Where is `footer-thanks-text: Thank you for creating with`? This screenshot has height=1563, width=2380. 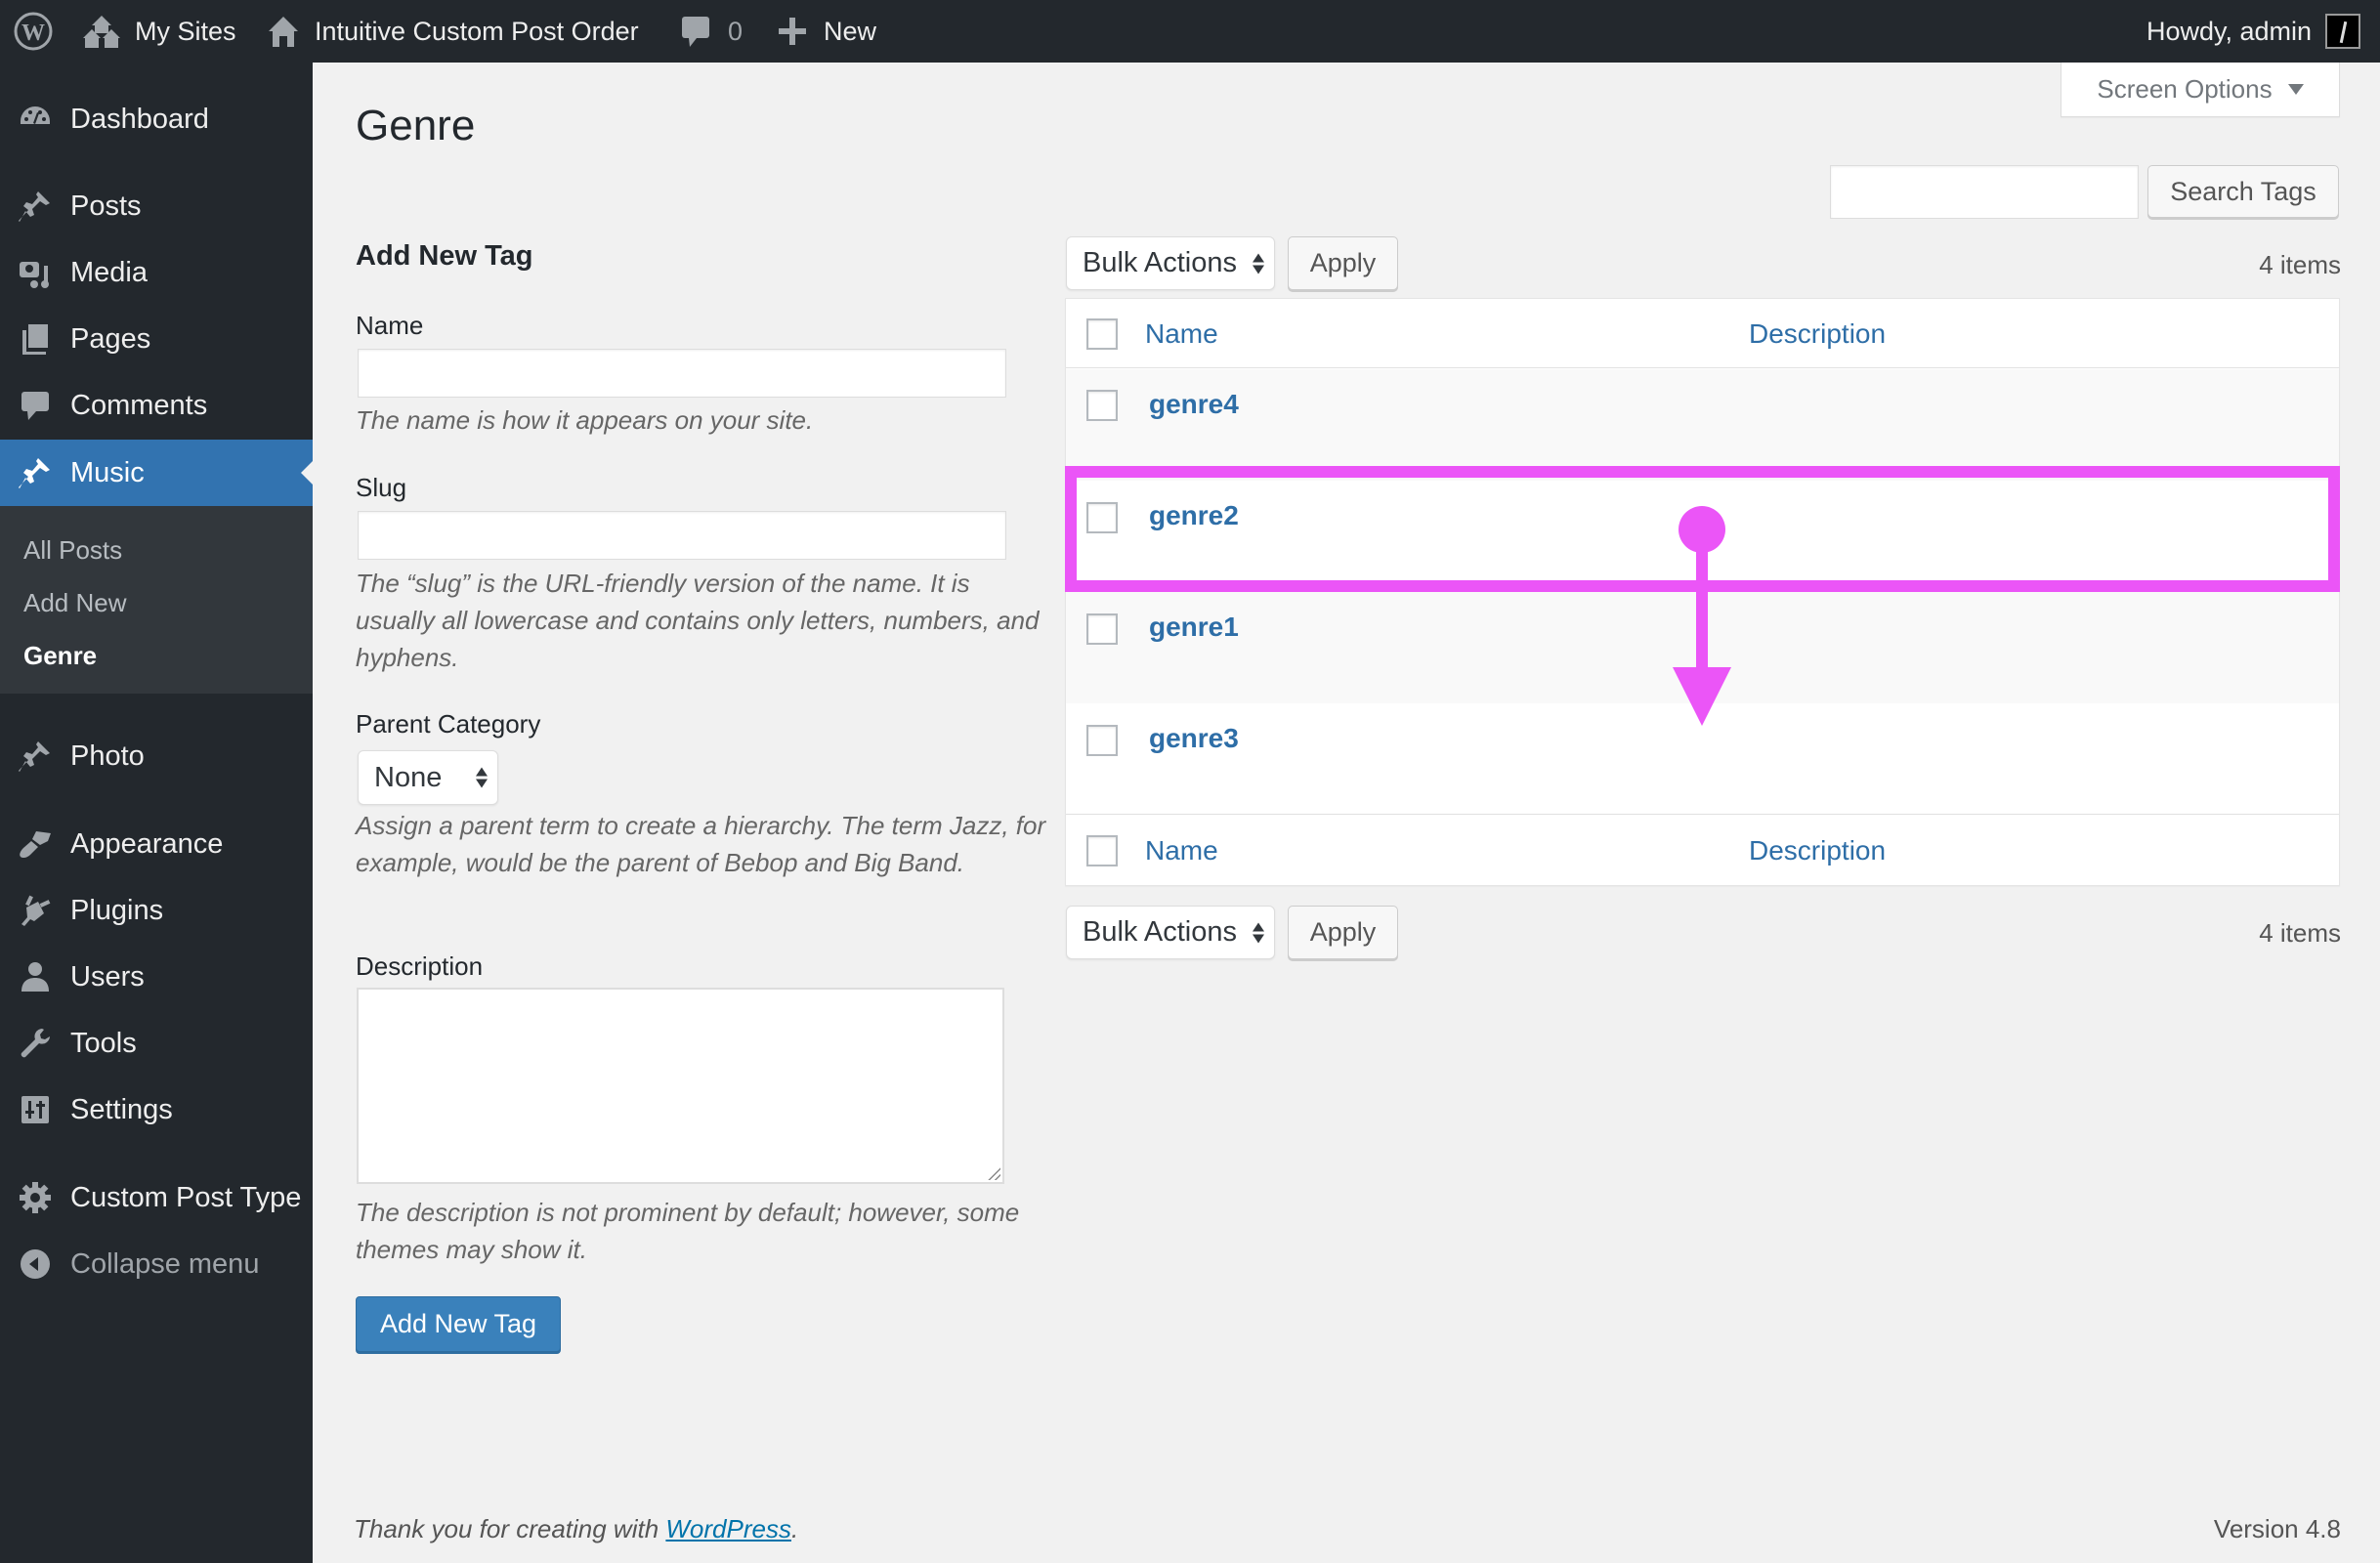 footer-thanks-text: Thank you for creating with is located at coordinates (510, 1528).